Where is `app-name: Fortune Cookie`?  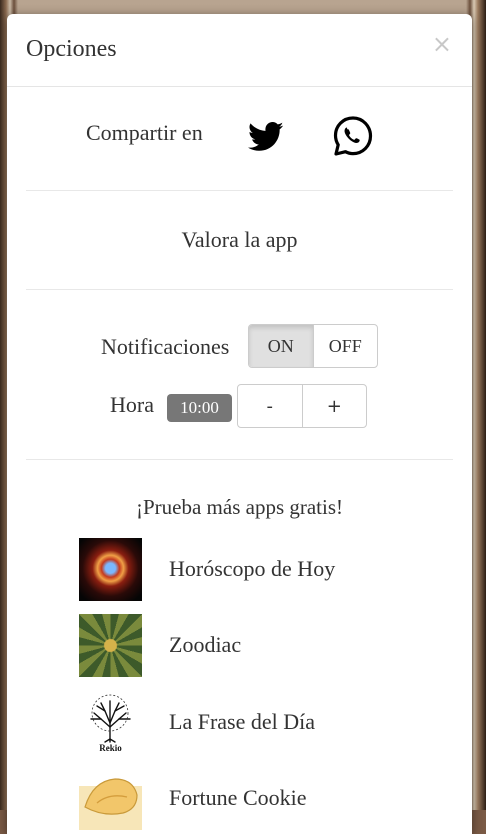 app-name: Fortune Cookie is located at coordinates (238, 797).